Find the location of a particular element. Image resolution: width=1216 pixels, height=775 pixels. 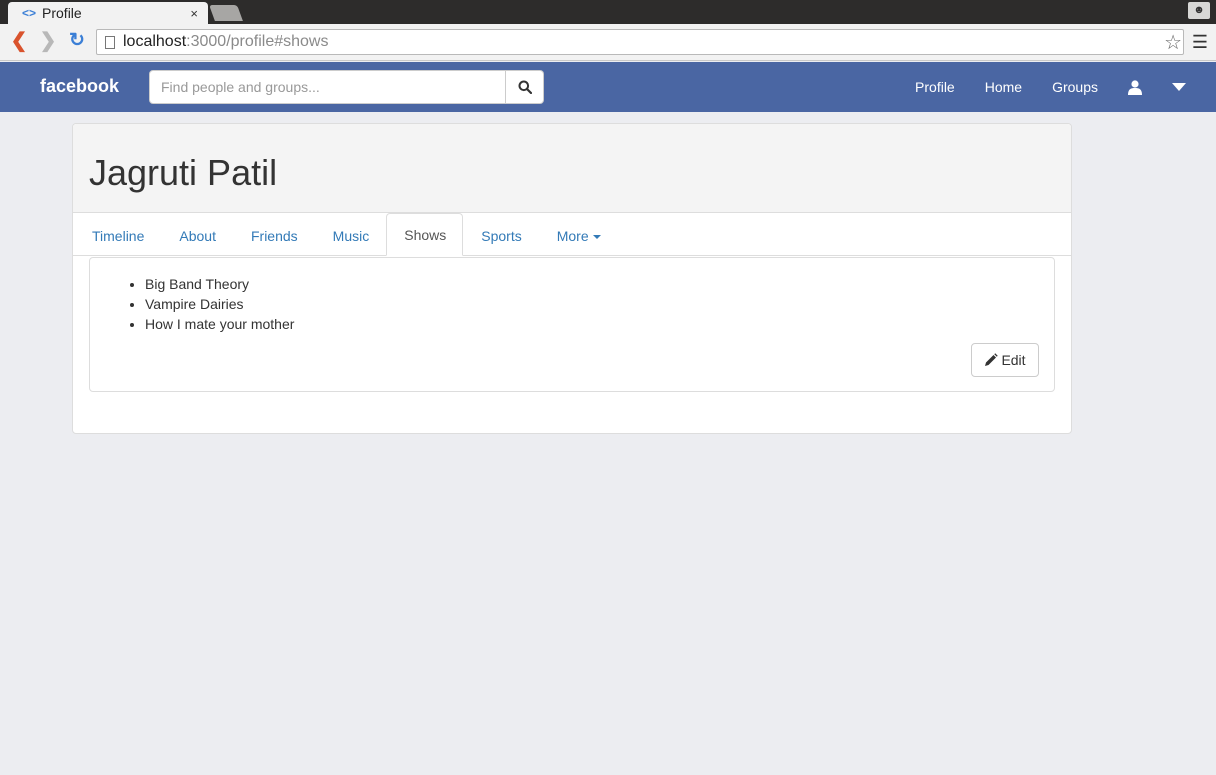

navbar-links: Profile Home Groups is located at coordinates (1058, 87).